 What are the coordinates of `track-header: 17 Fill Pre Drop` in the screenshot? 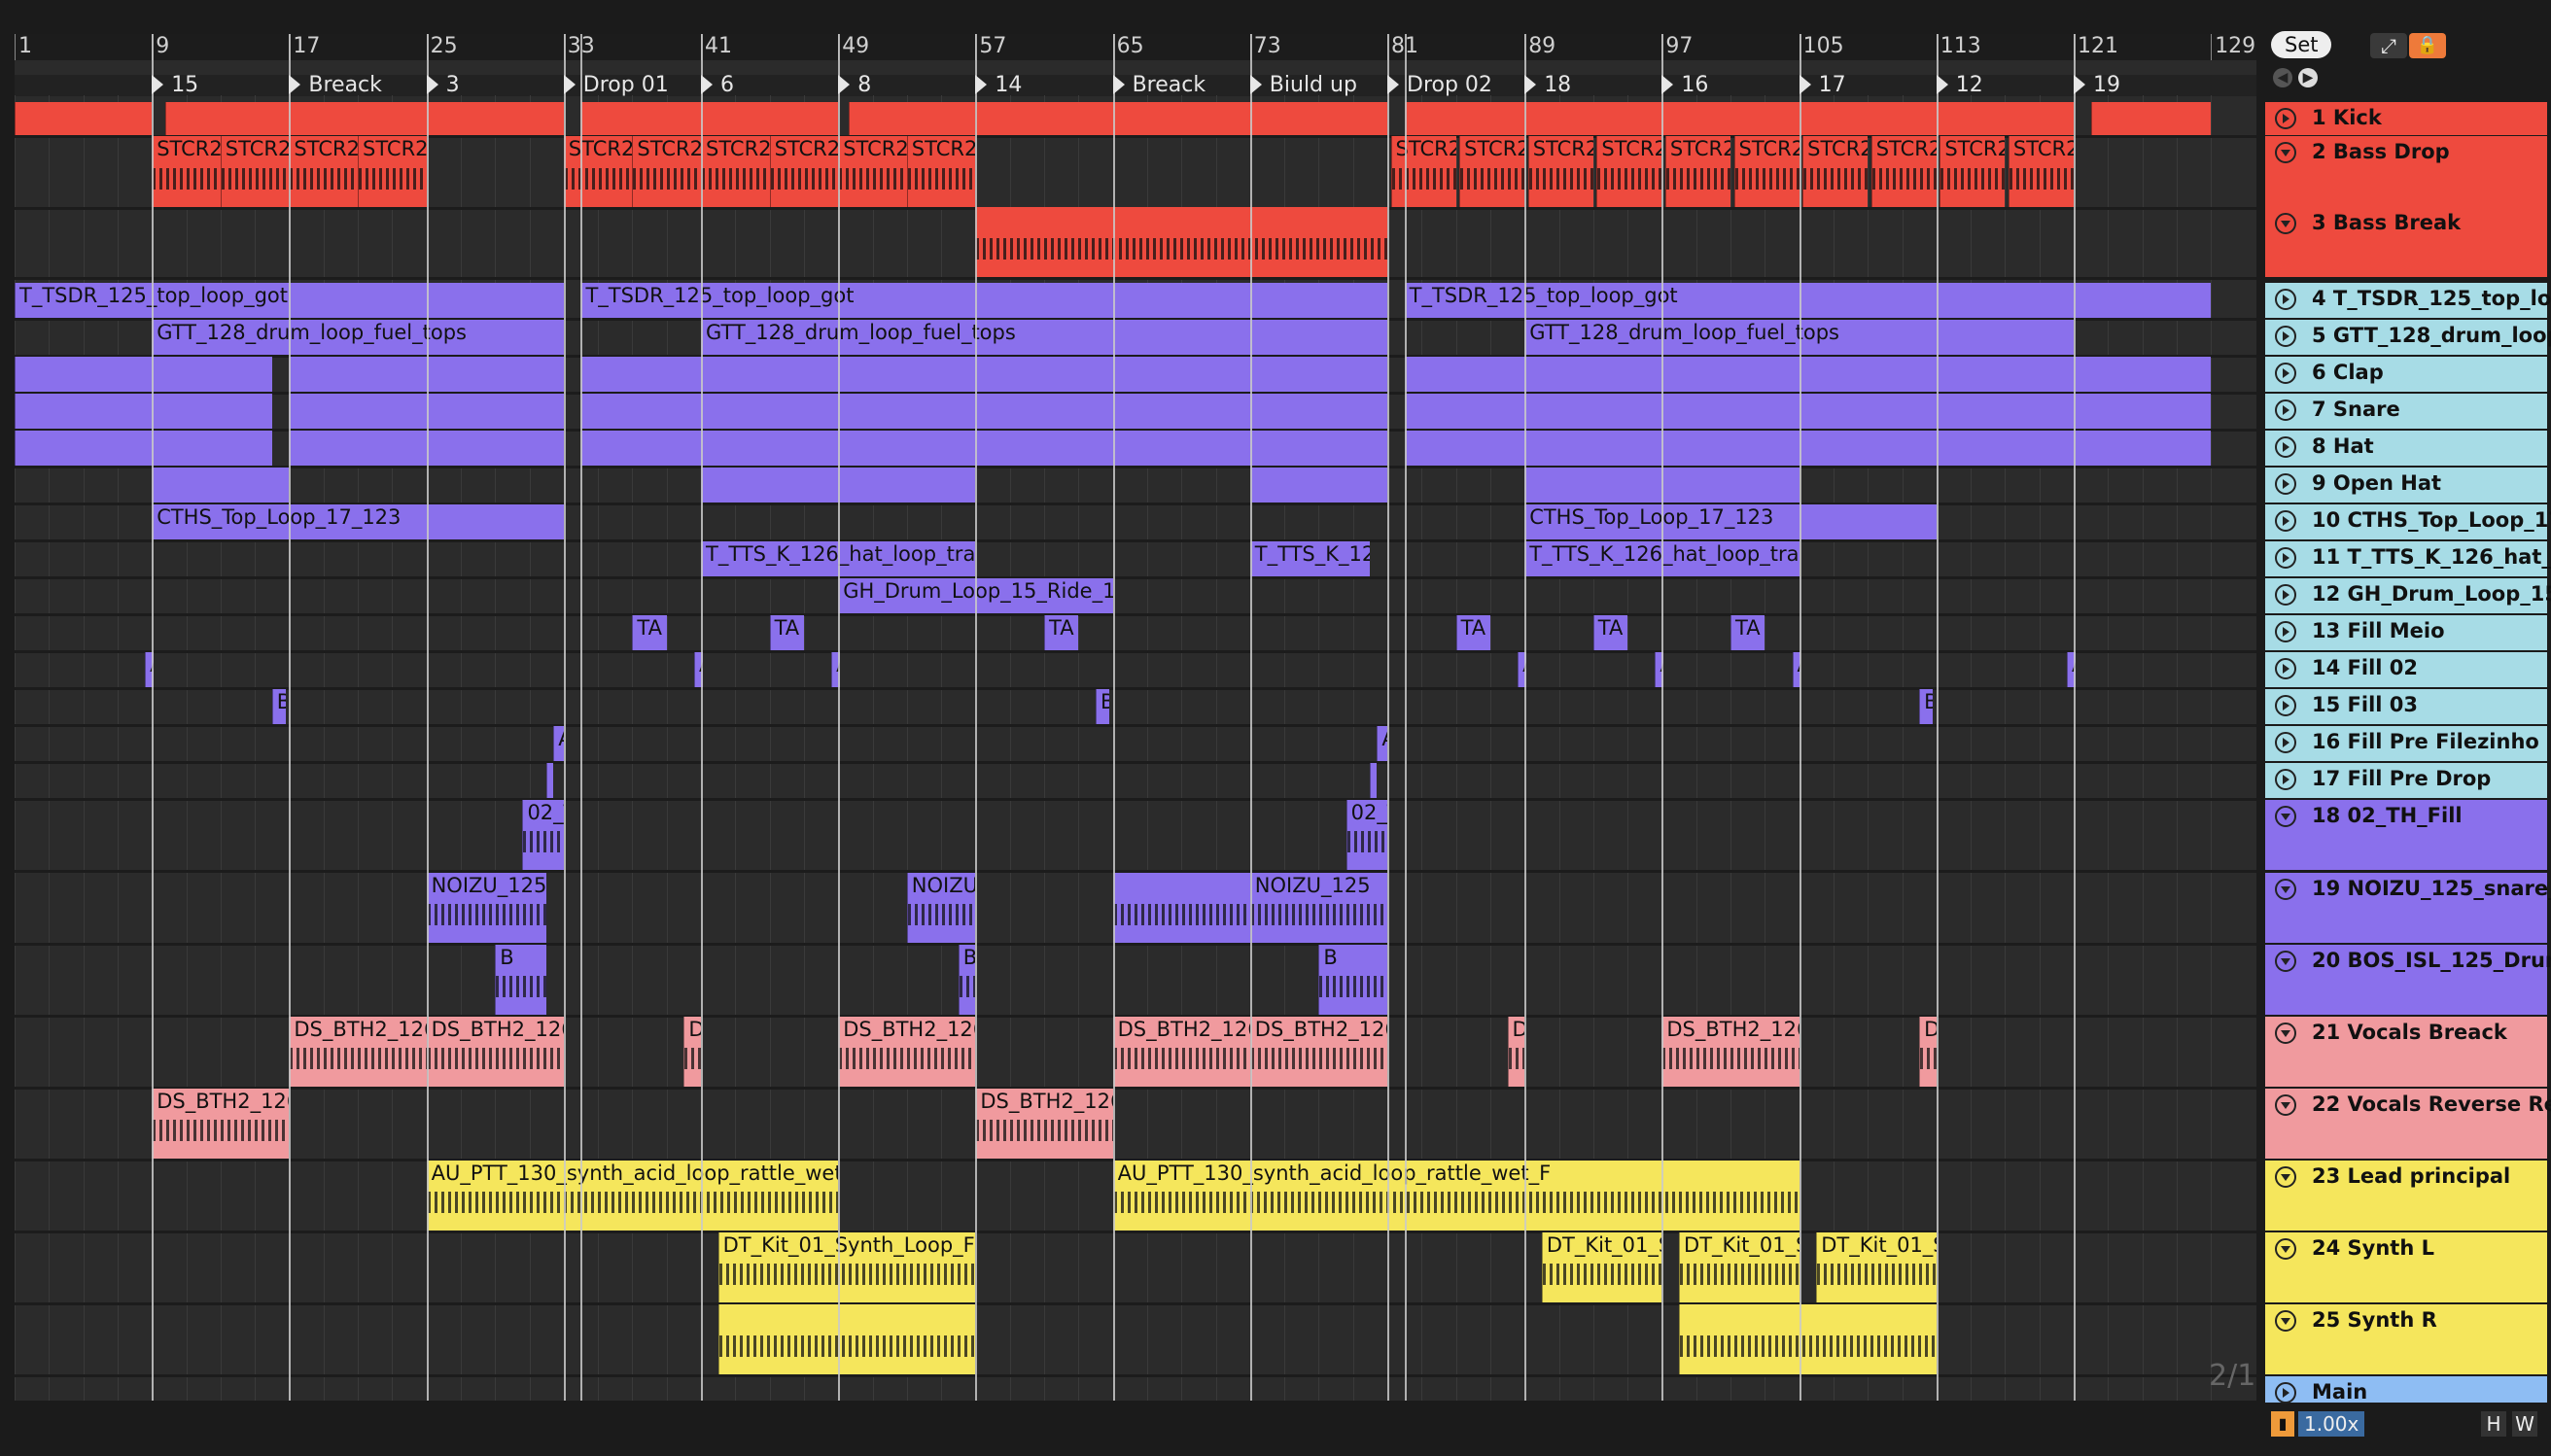 It's located at (2406, 782).